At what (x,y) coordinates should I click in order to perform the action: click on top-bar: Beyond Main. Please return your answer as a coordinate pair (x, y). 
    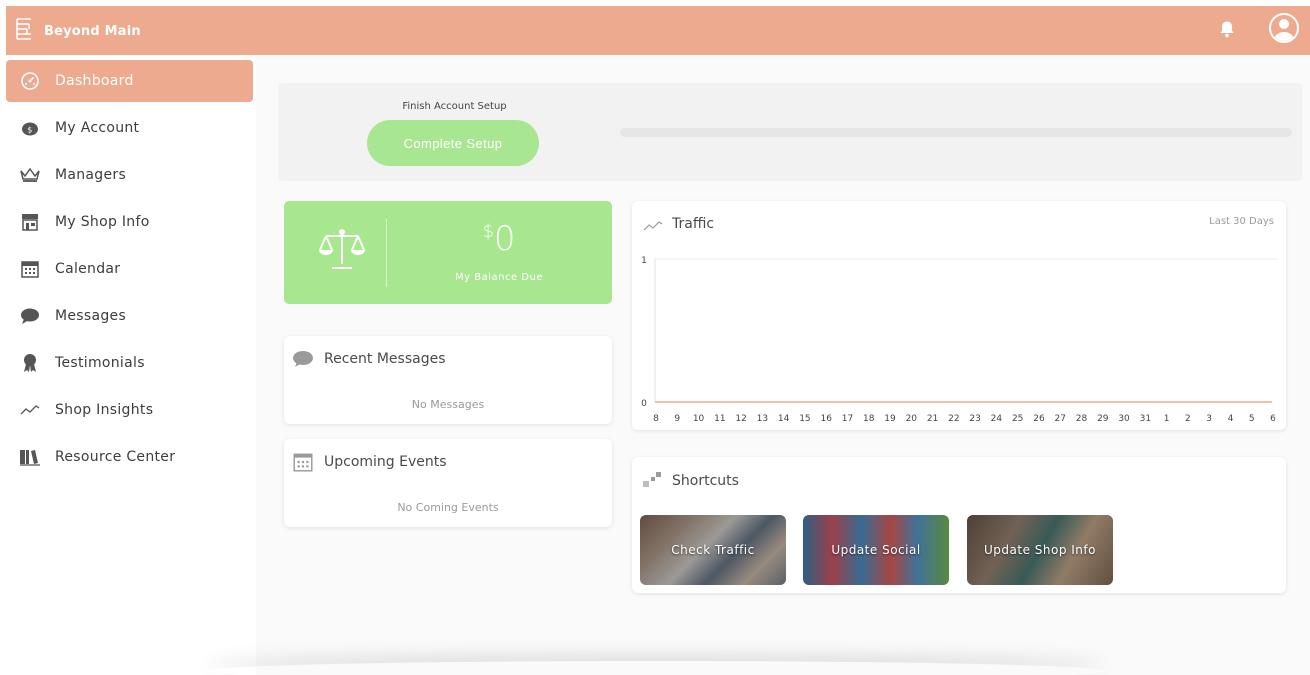
    Looking at the image, I should click on (658, 30).